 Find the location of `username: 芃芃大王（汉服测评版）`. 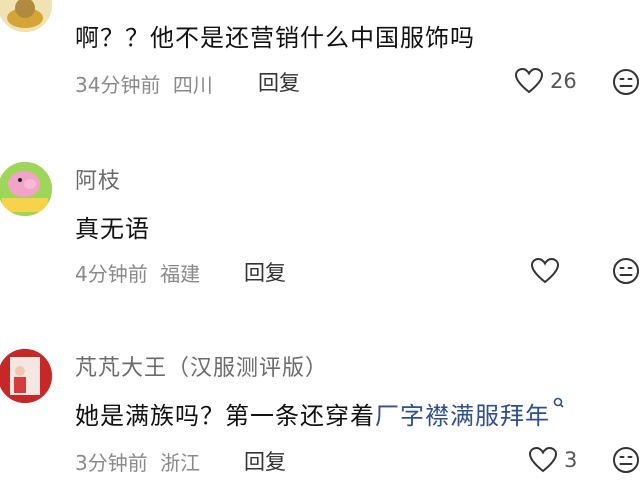

username: 芃芃大王（汉服测评版） is located at coordinates (201, 366).